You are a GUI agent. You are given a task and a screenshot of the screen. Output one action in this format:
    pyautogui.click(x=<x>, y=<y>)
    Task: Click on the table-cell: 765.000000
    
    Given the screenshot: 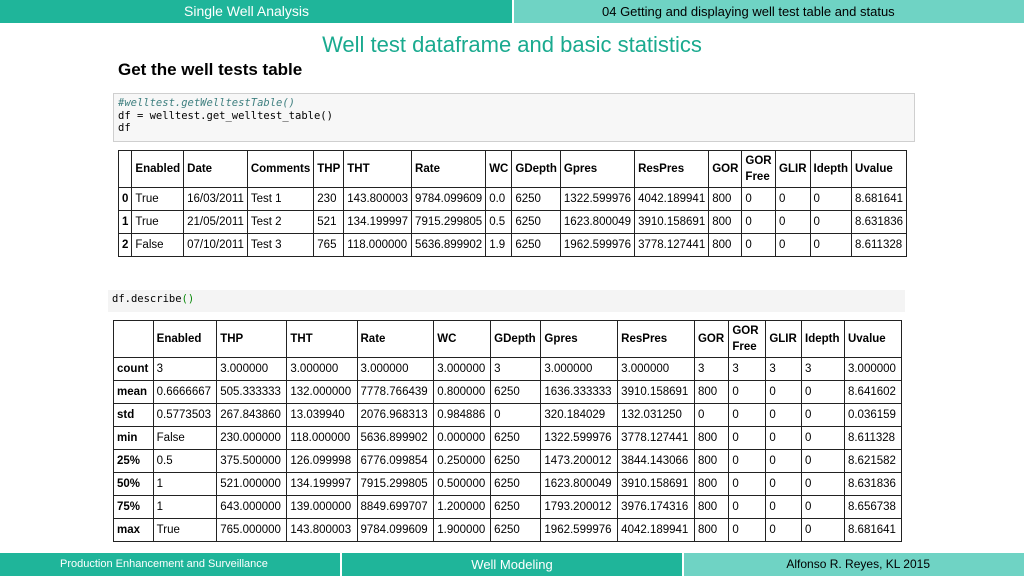 What is the action you would take?
    pyautogui.click(x=252, y=530)
    